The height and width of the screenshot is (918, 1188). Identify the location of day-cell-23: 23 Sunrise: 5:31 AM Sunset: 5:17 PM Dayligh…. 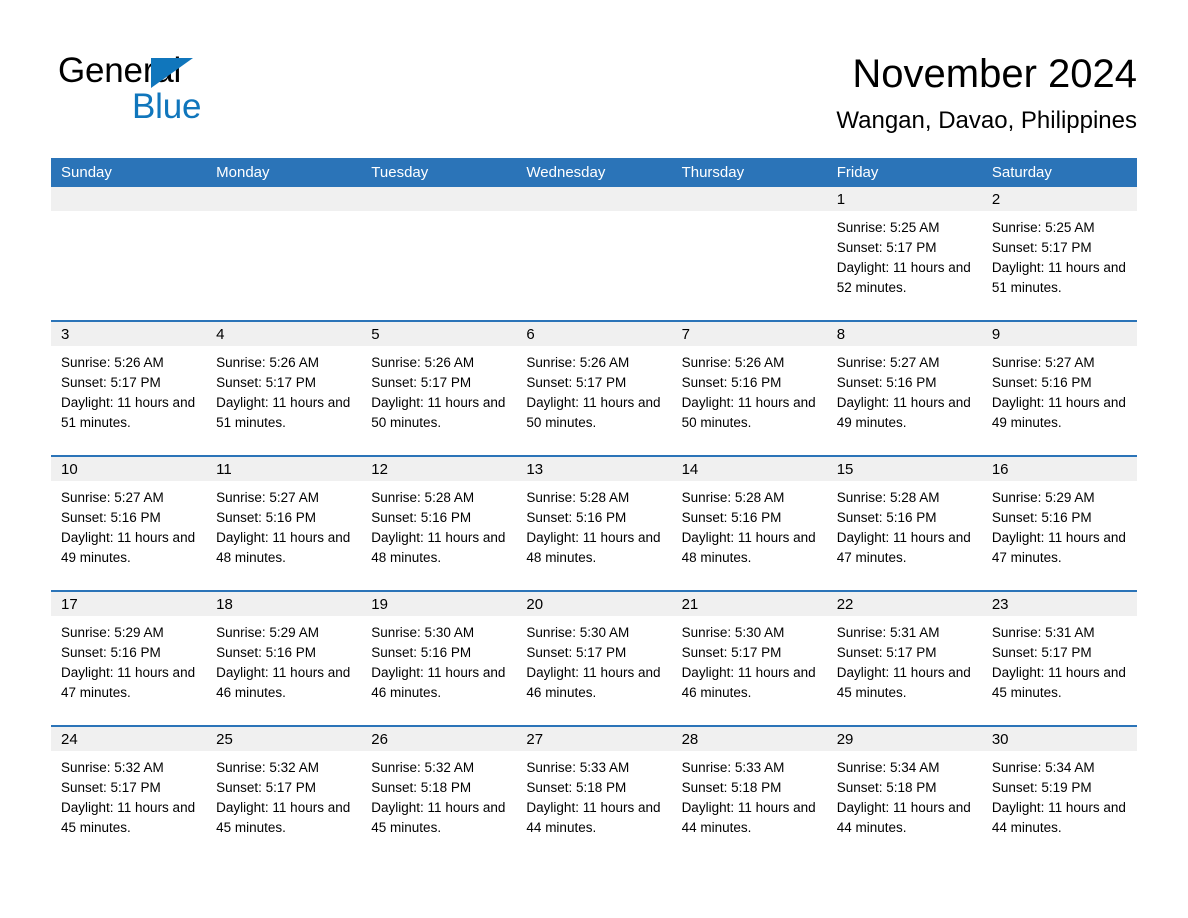
(1059, 658).